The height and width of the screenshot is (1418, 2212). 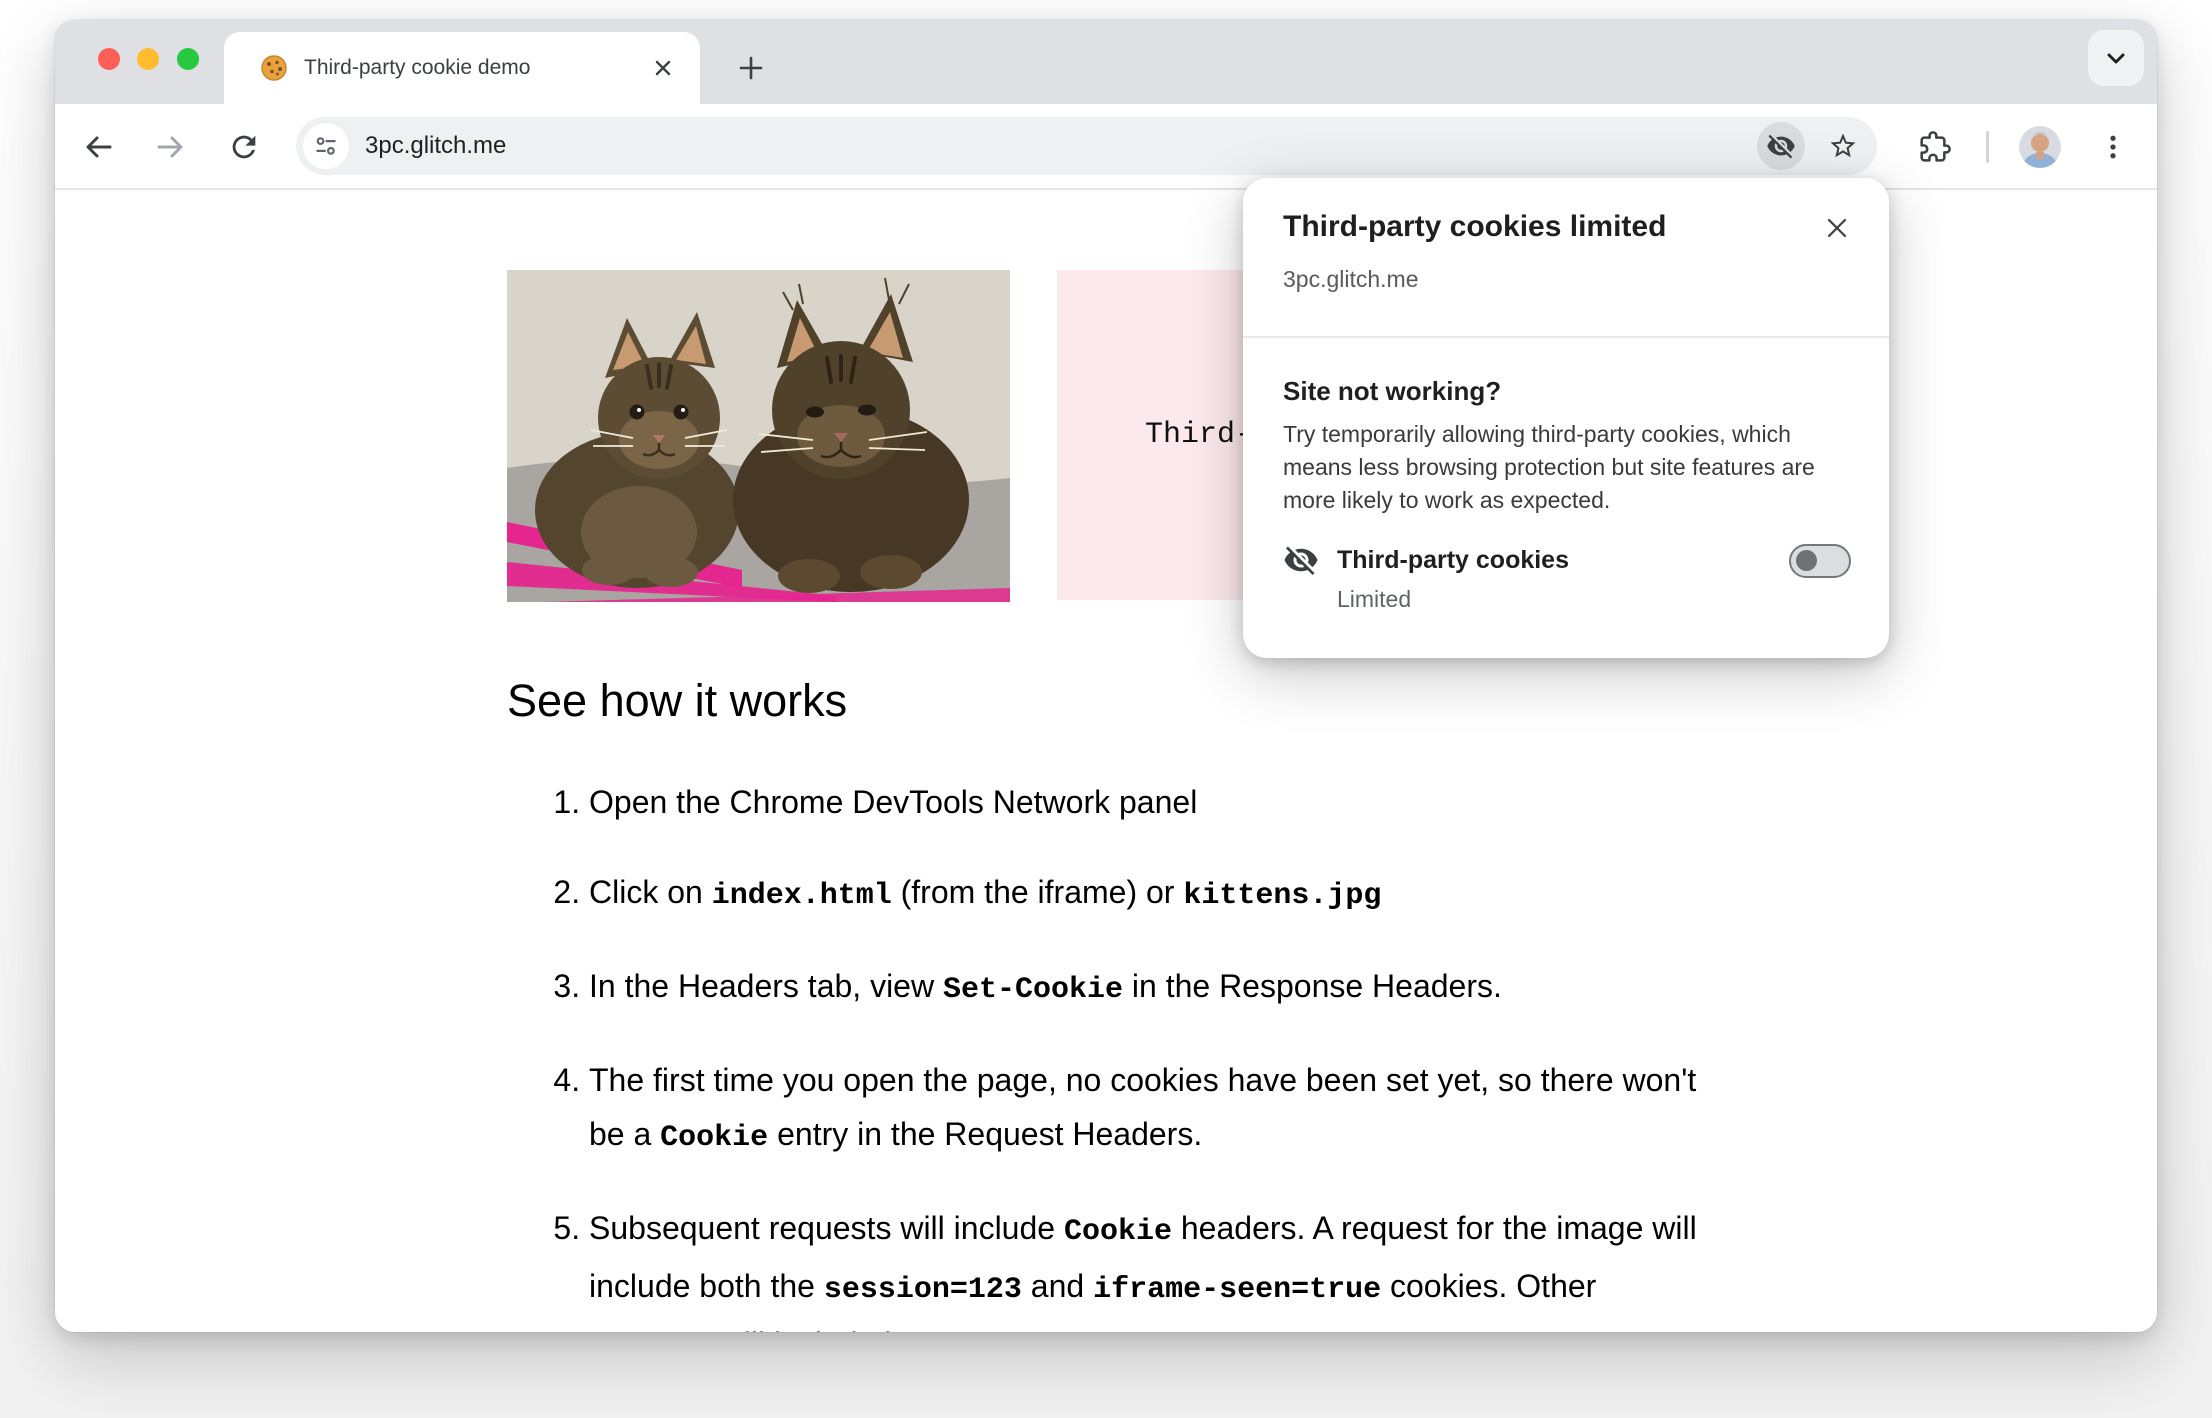 I want to click on address-bar: 3pc.glitch.me, so click(x=1086, y=146).